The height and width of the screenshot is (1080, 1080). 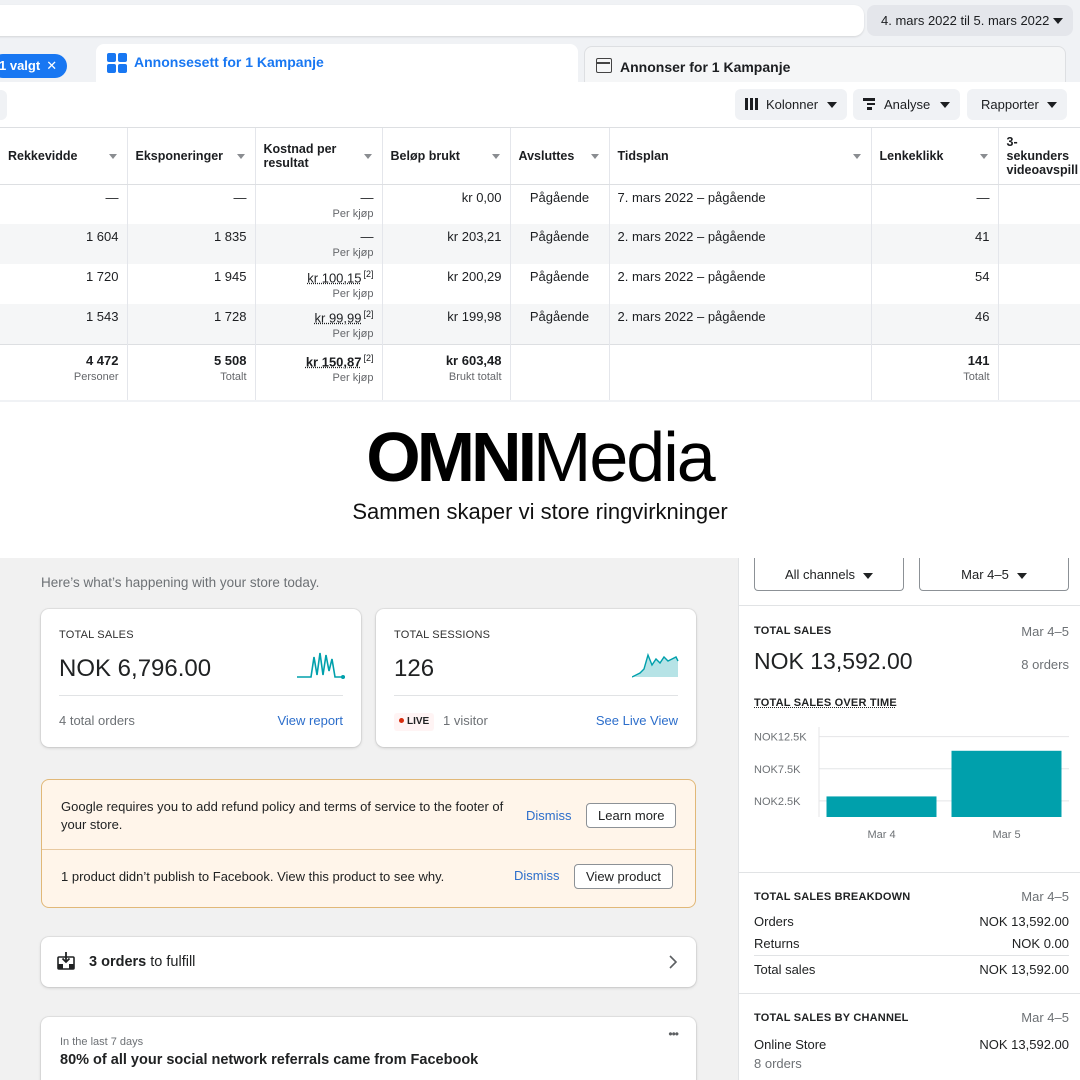 I want to click on column-header-video-plays: 3-sekunders videoavspill, so click(x=1039, y=156).